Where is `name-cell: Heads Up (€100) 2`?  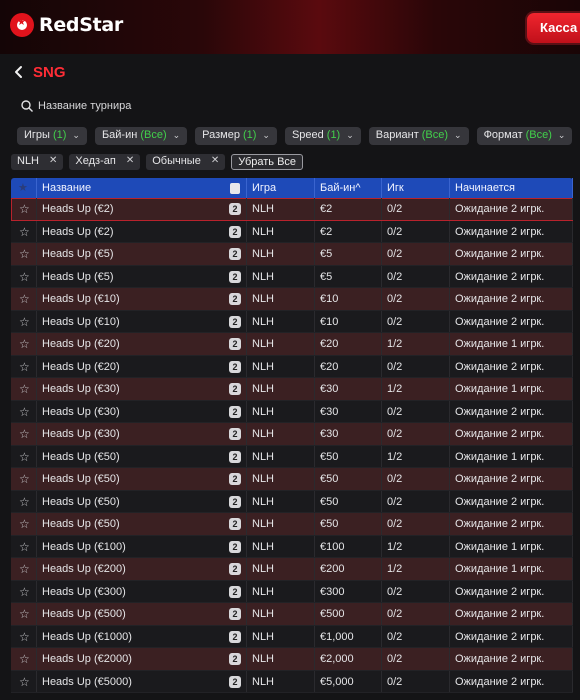
name-cell: Heads Up (€100) 2 is located at coordinates (142, 546).